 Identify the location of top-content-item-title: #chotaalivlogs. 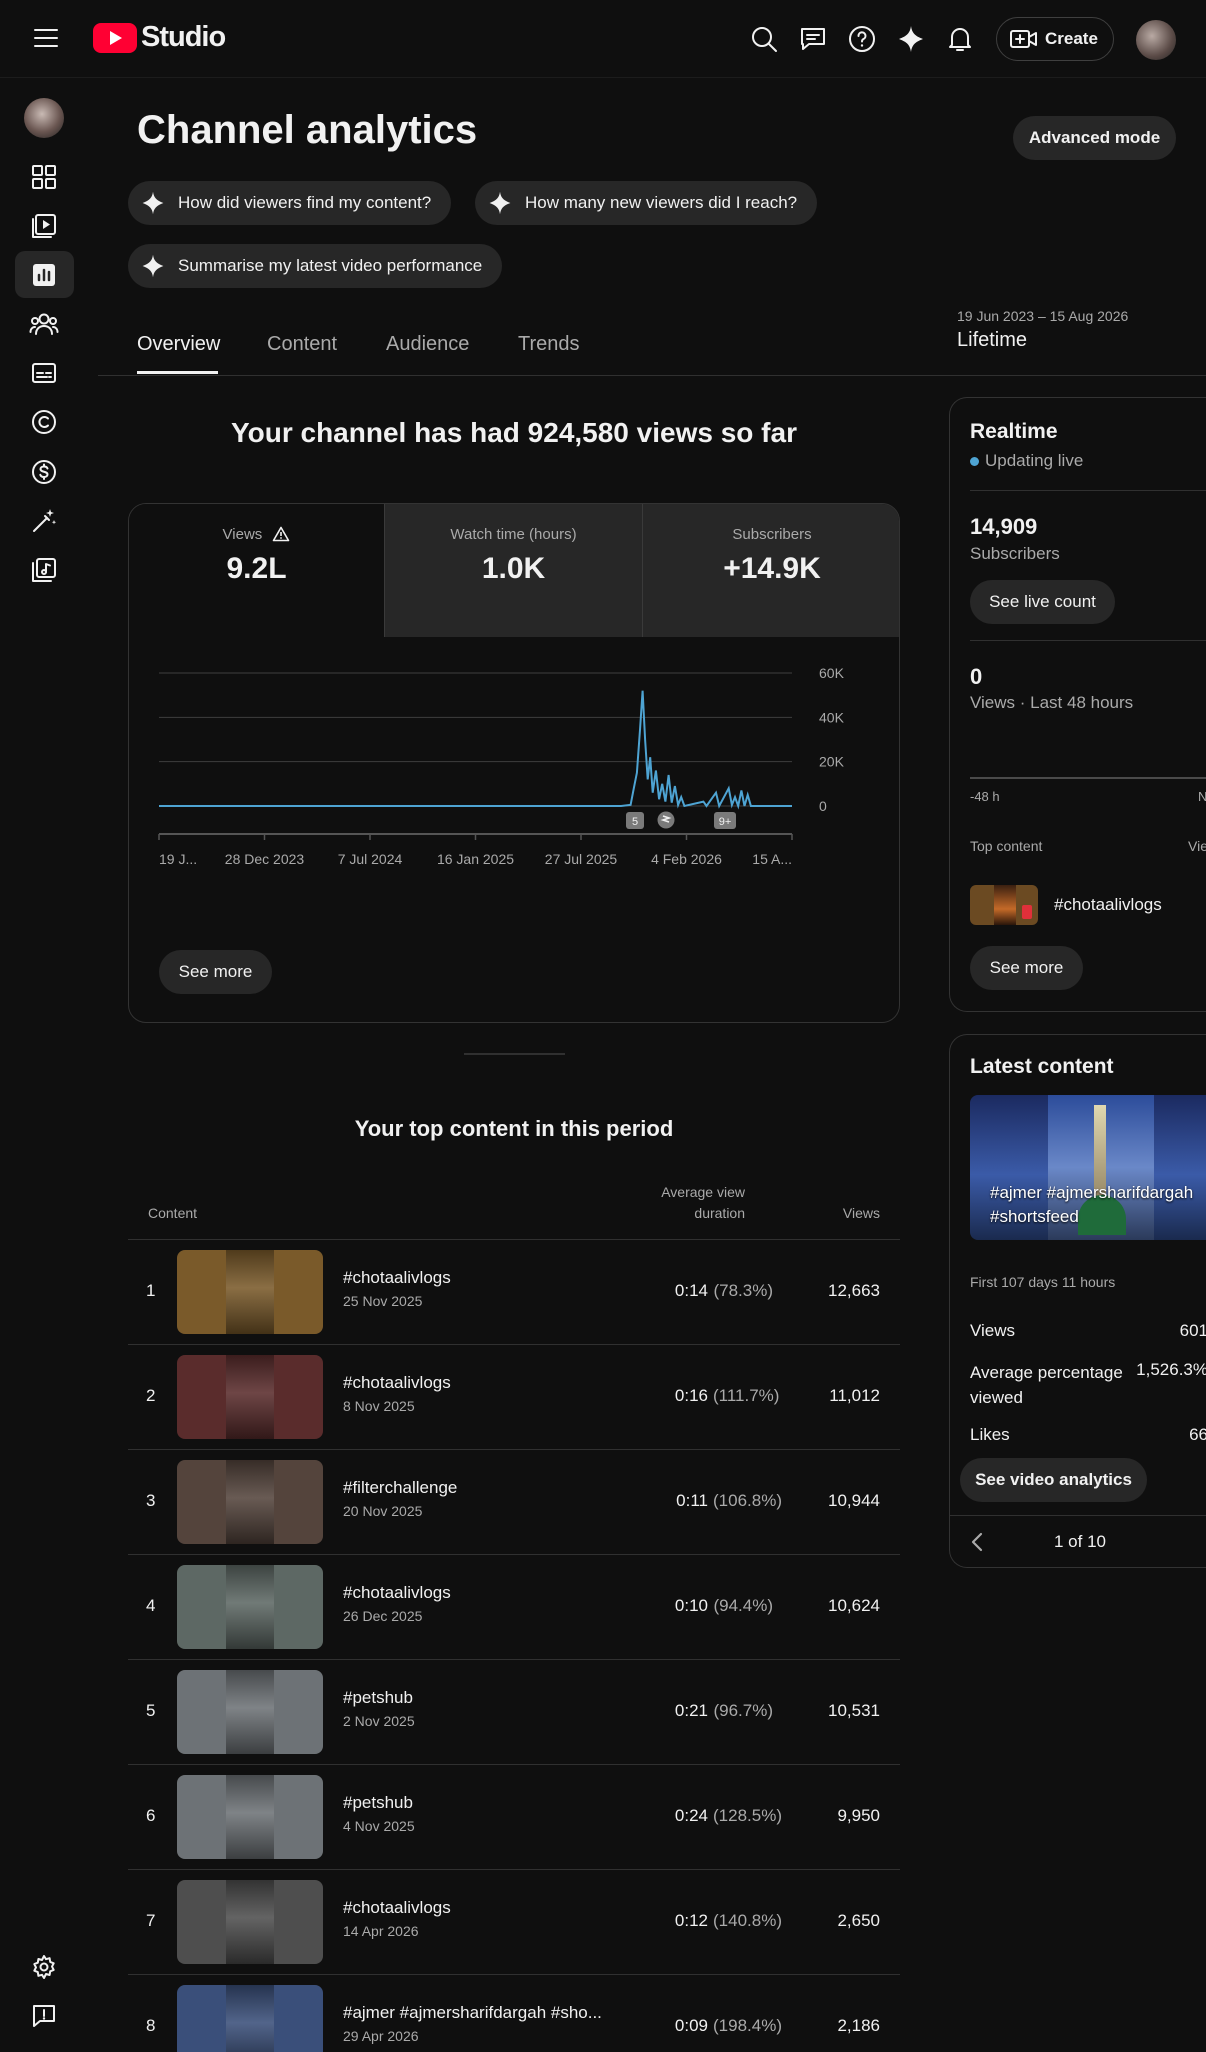
(1108, 905).